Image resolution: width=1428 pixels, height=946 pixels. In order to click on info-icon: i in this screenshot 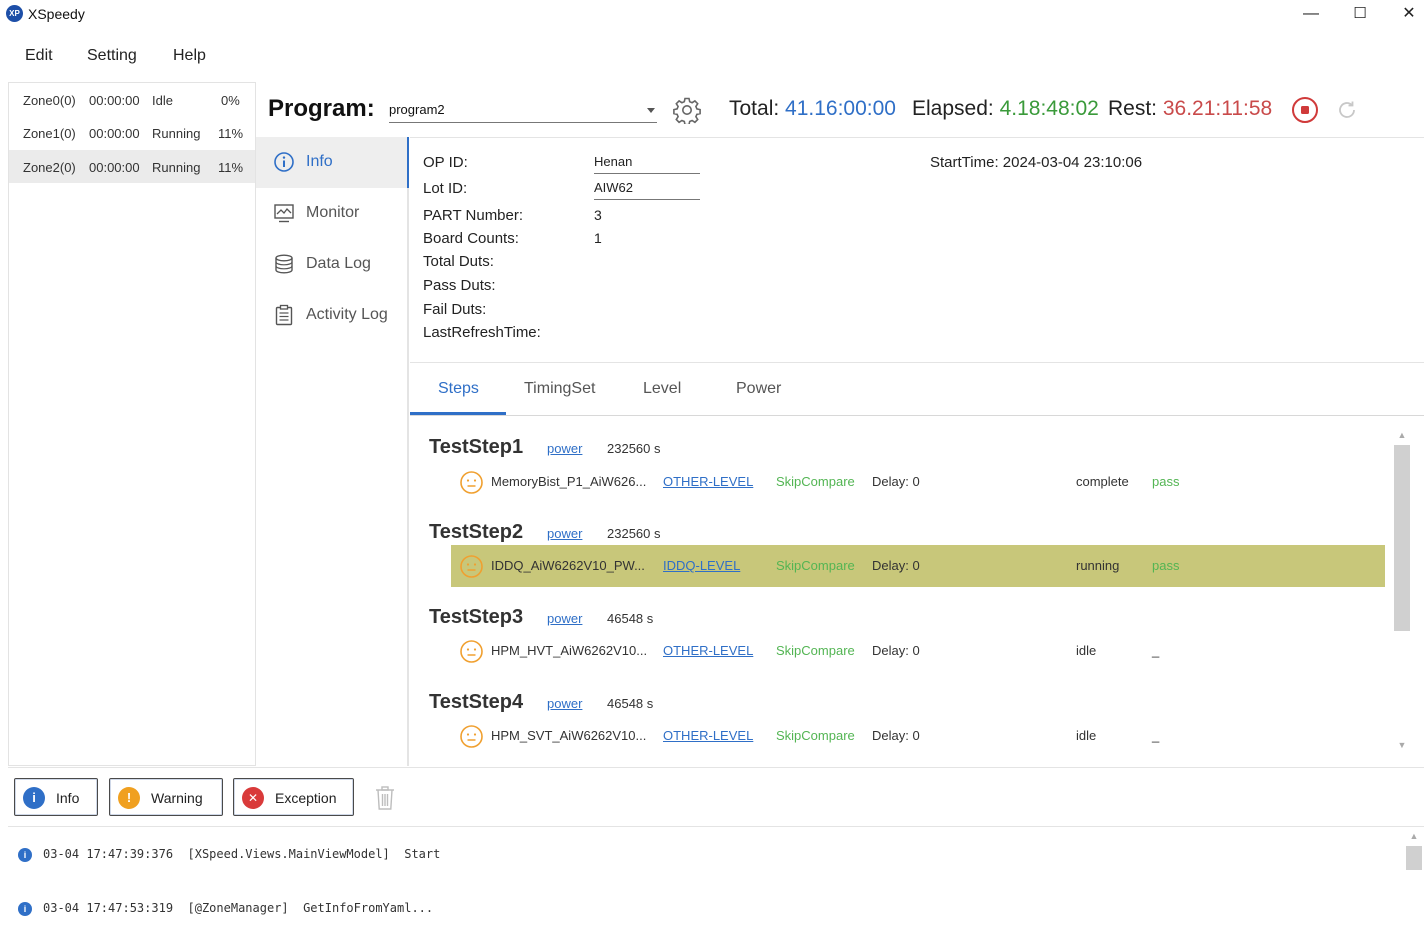, I will do `click(25, 855)`.